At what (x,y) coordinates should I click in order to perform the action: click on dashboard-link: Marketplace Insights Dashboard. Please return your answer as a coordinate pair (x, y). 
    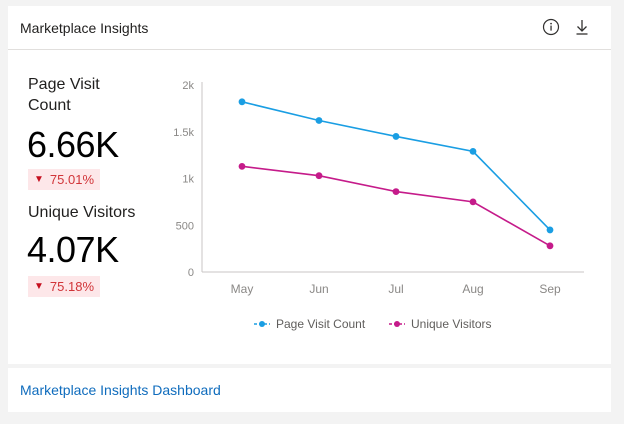
    Looking at the image, I should click on (120, 390).